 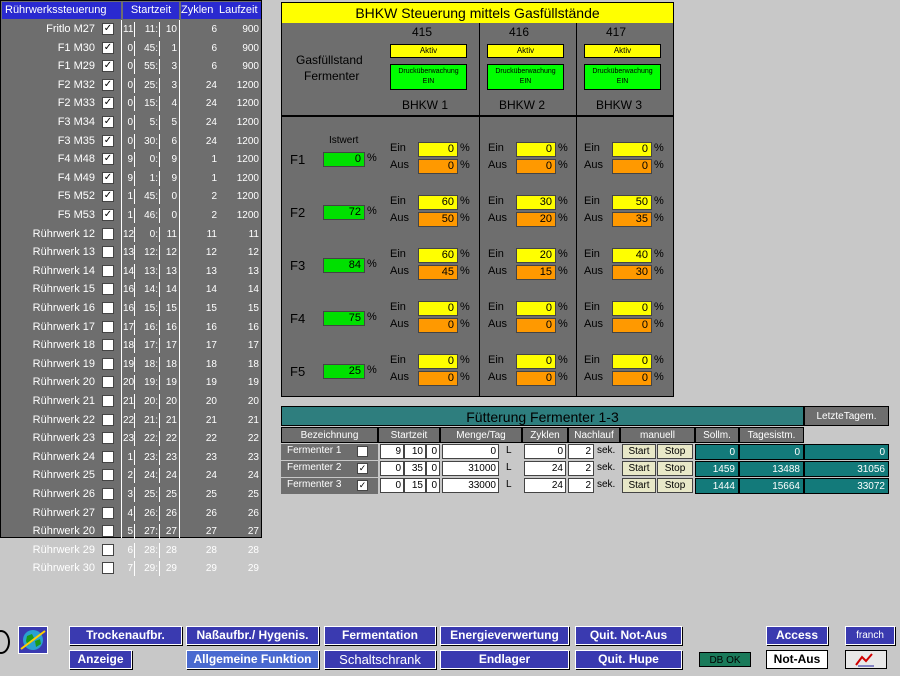 What do you see at coordinates (203, 550) in the screenshot?
I see `zyklen-value: 28` at bounding box center [203, 550].